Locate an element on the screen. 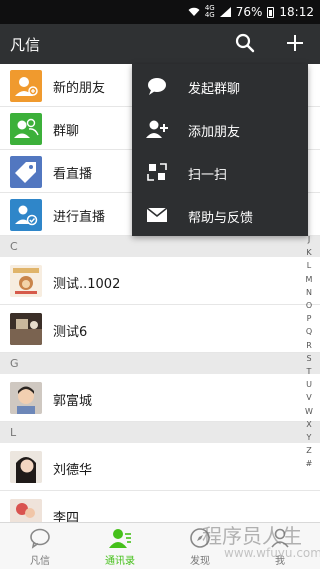  menu-item-help-feedback: 帮助与反馈 is located at coordinates (220, 214).